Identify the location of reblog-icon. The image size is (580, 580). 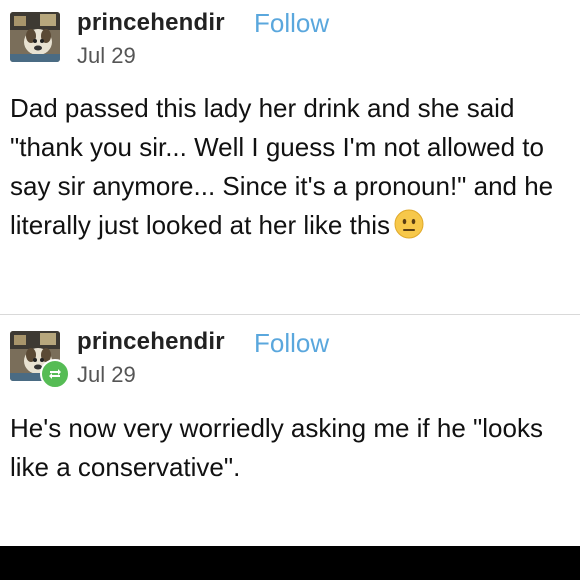
(55, 374).